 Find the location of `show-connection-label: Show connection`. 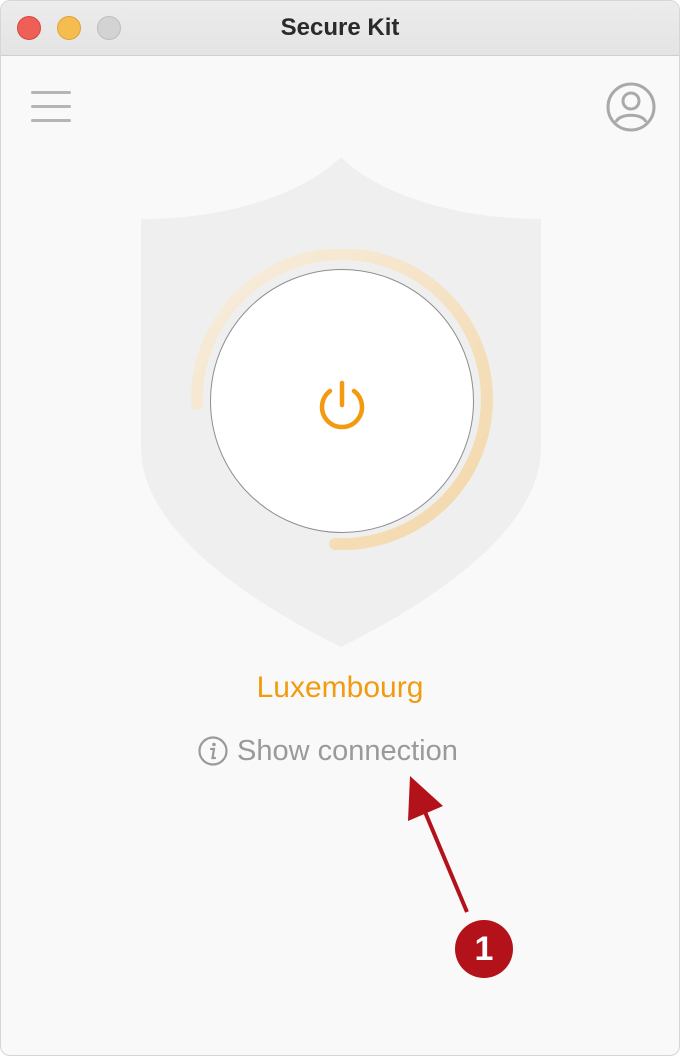

show-connection-label: Show connection is located at coordinates (347, 750).